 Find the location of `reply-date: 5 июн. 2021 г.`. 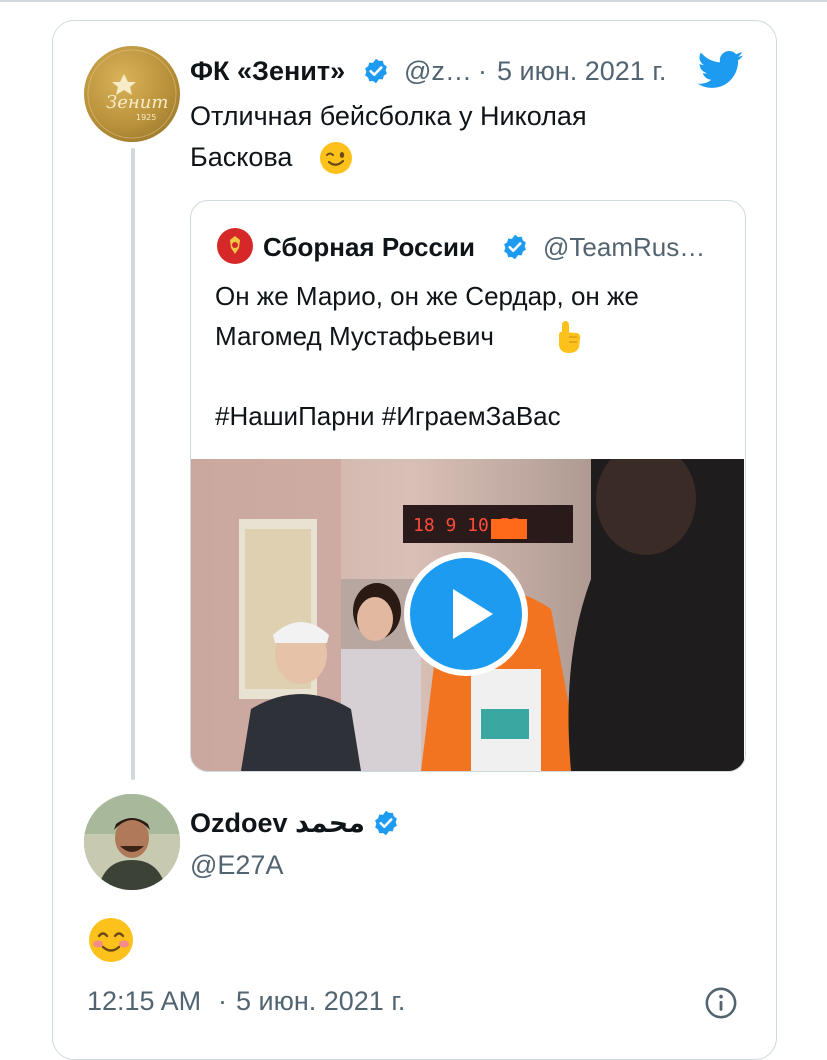

reply-date: 5 июн. 2021 г. is located at coordinates (320, 1001).